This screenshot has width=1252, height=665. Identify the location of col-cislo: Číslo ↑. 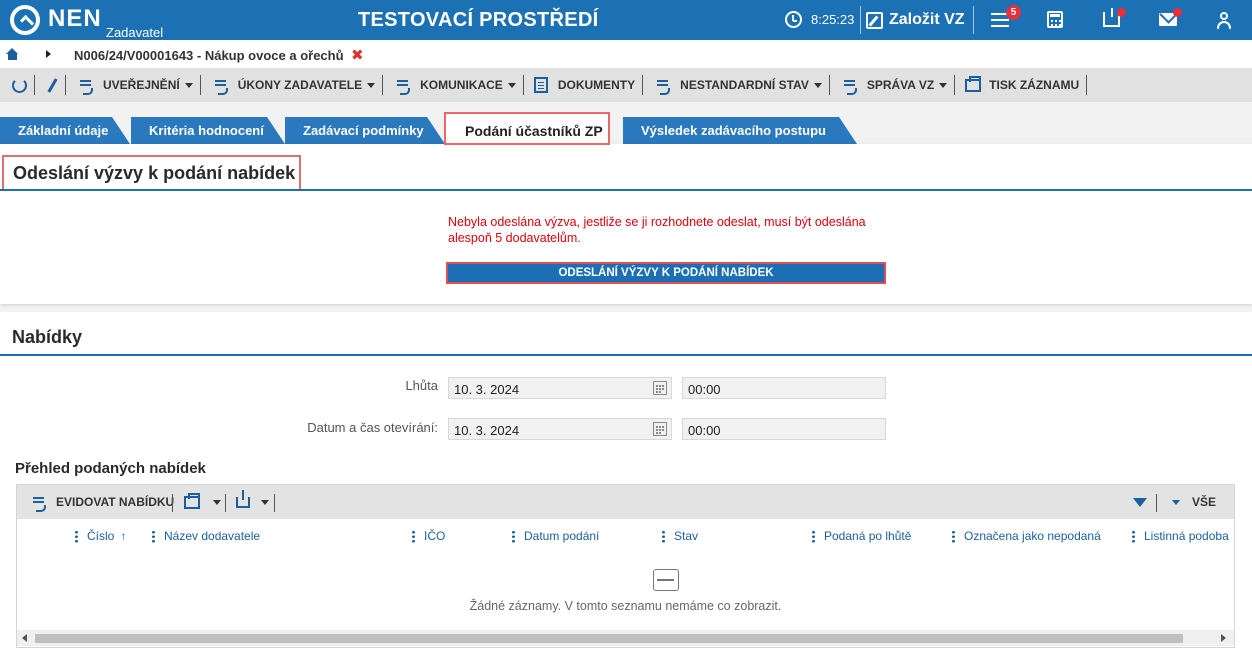
(100, 536).